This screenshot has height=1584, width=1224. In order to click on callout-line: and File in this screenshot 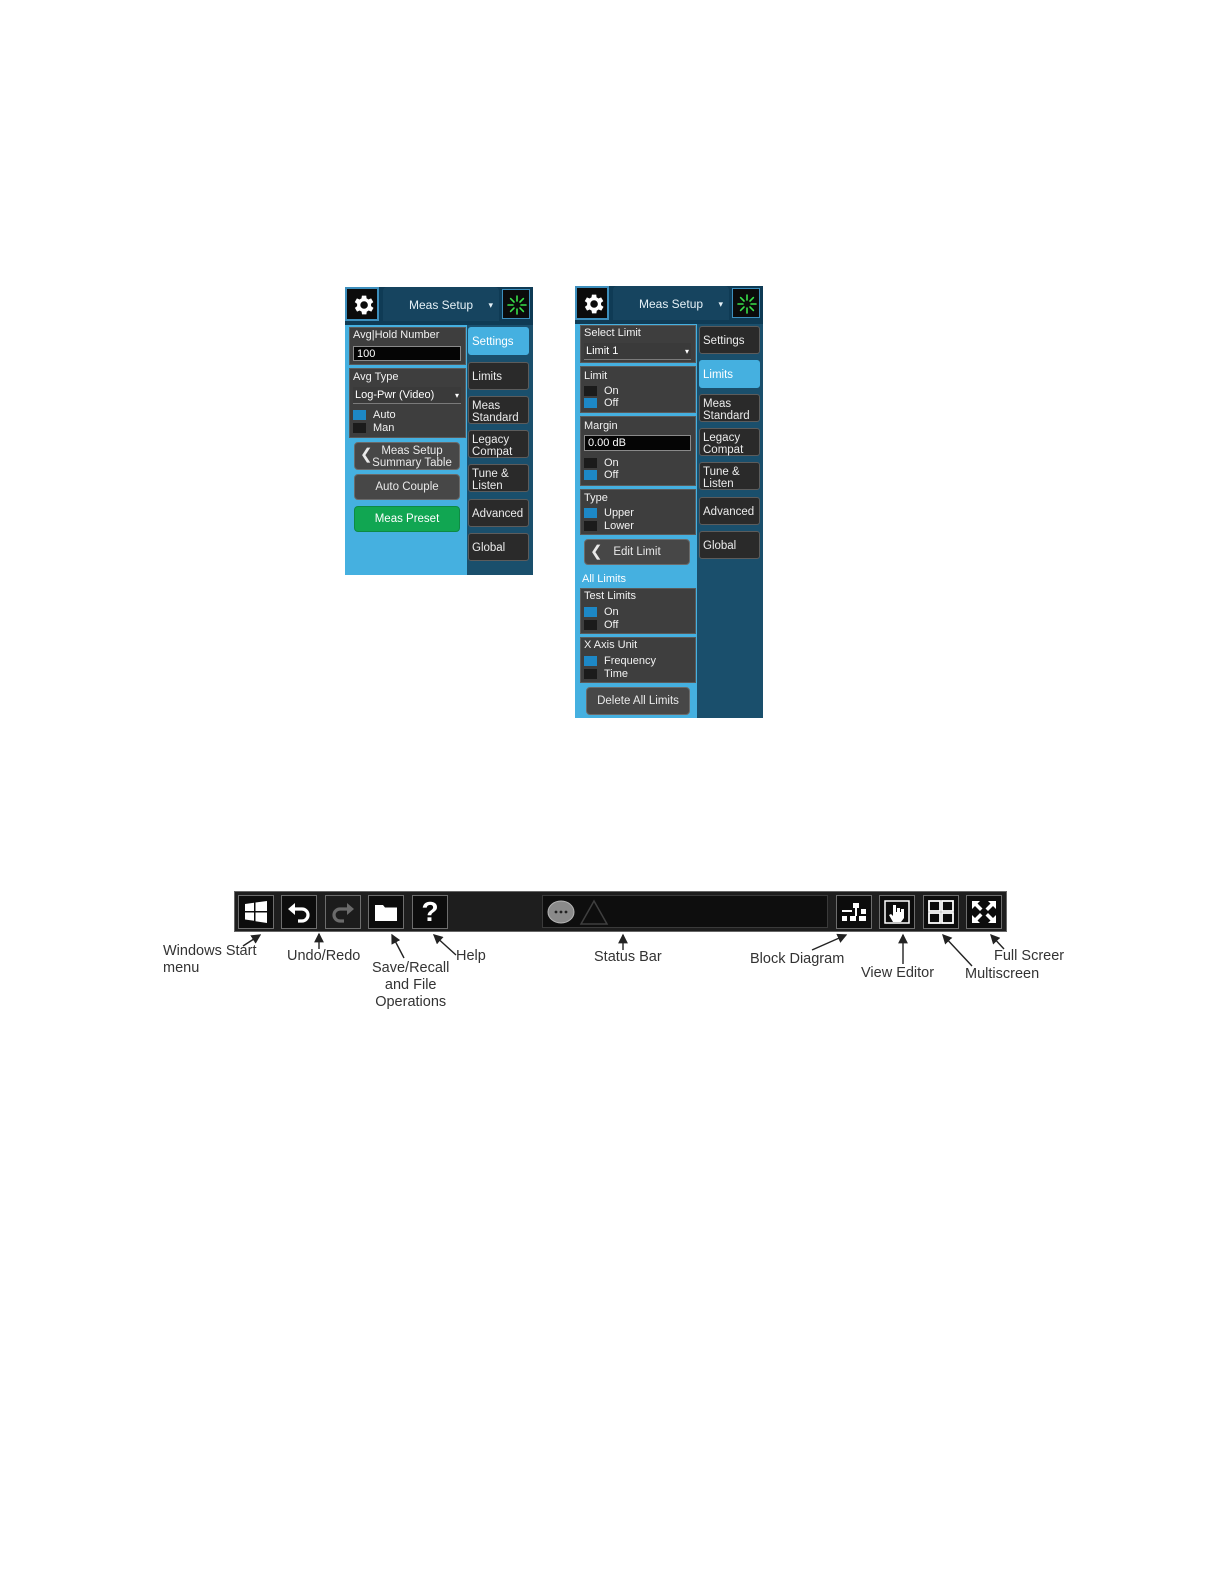, I will do `click(410, 985)`.